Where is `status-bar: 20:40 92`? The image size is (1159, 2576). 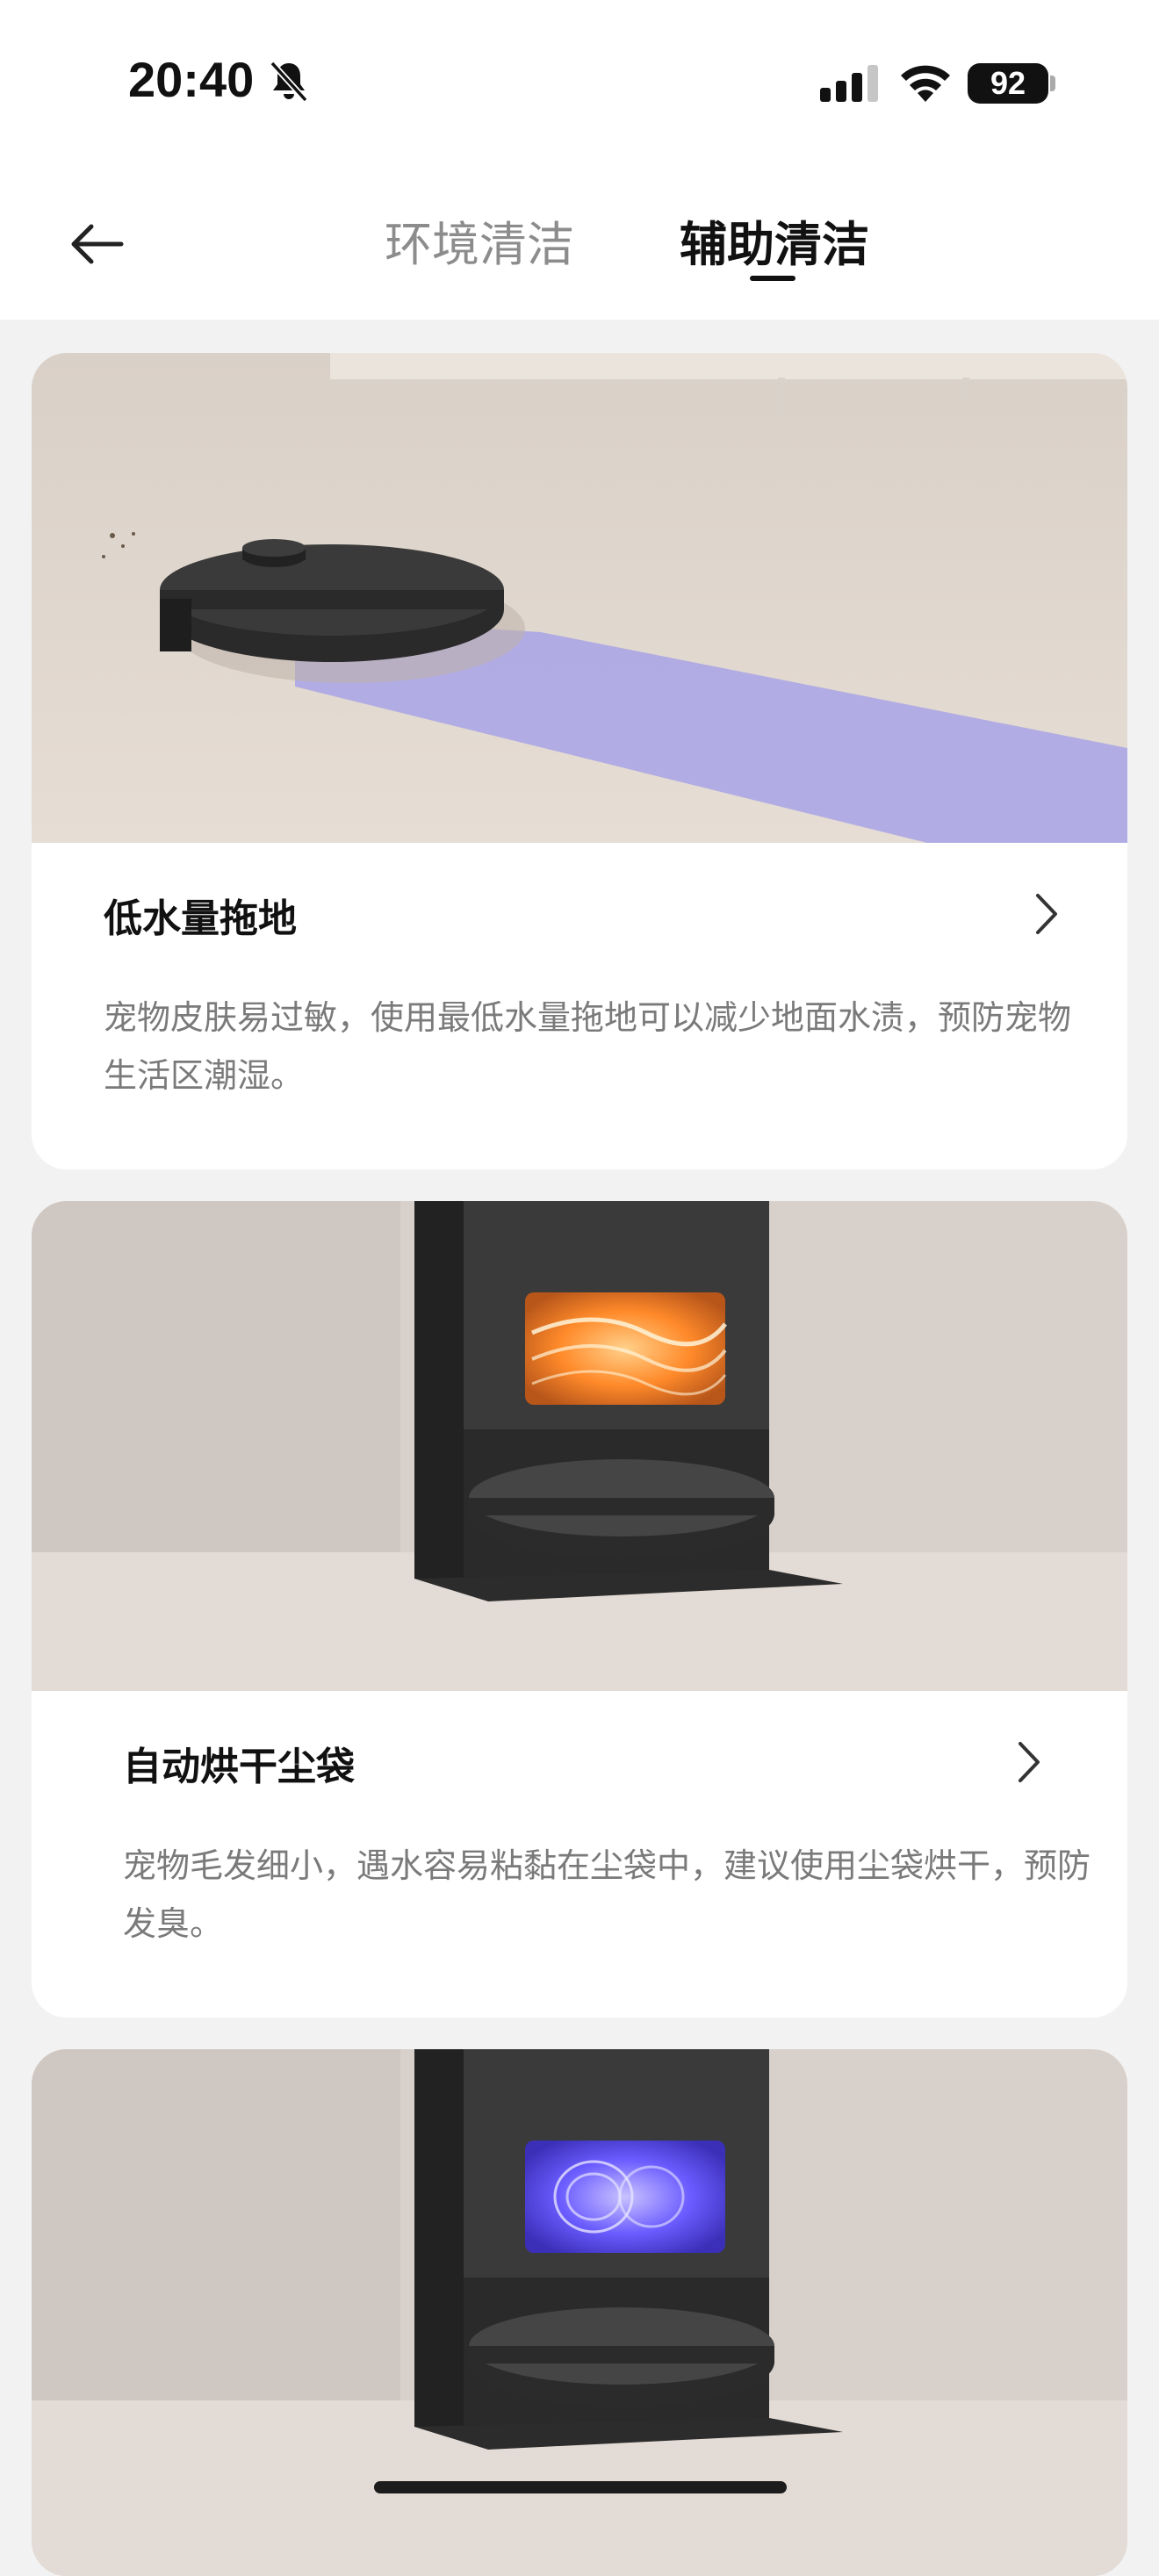 status-bar: 20:40 92 is located at coordinates (579, 83).